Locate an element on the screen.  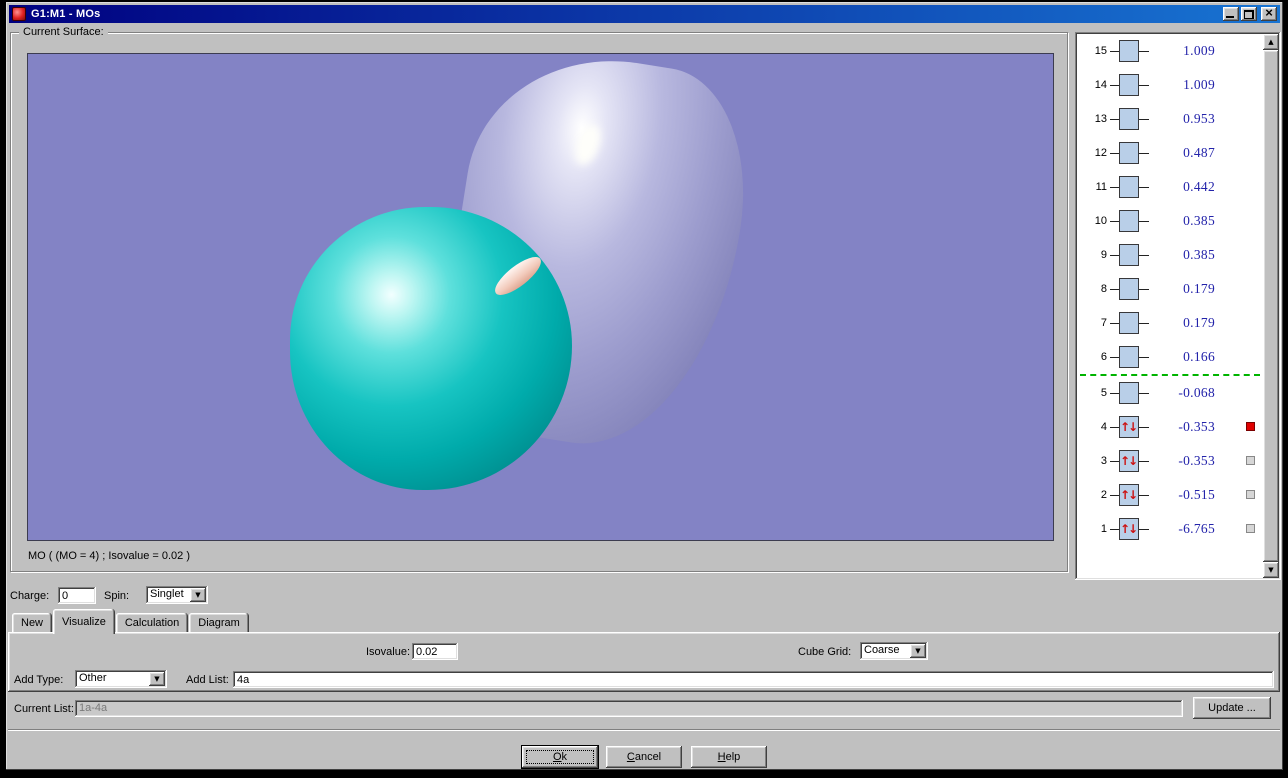
restore-button is located at coordinates (1249, 14).